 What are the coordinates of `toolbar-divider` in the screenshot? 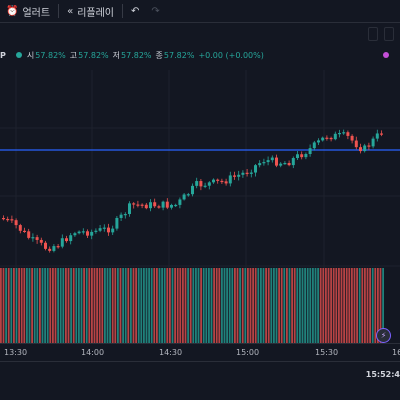 It's located at (122, 11).